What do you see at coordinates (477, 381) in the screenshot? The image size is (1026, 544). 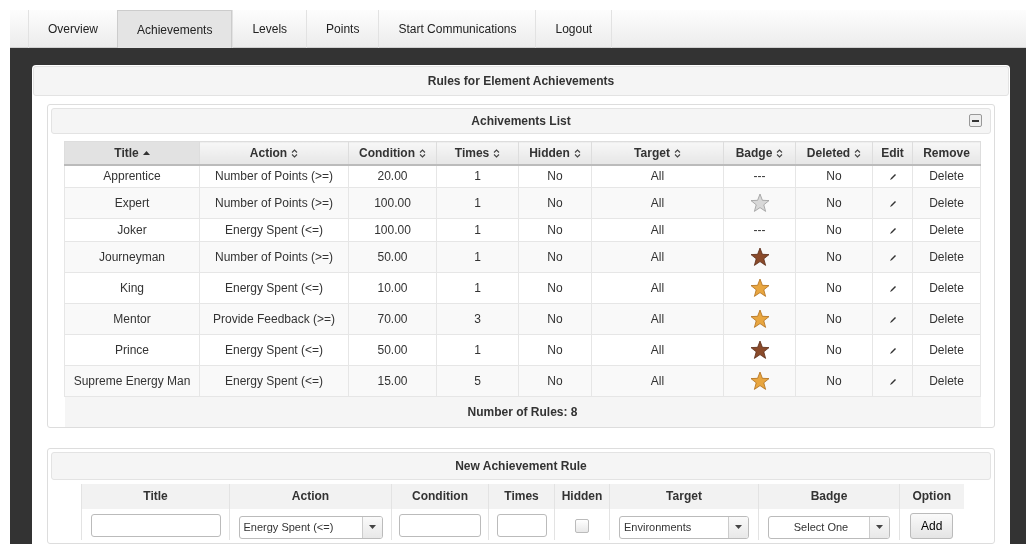 I see `table-cell: 5` at bounding box center [477, 381].